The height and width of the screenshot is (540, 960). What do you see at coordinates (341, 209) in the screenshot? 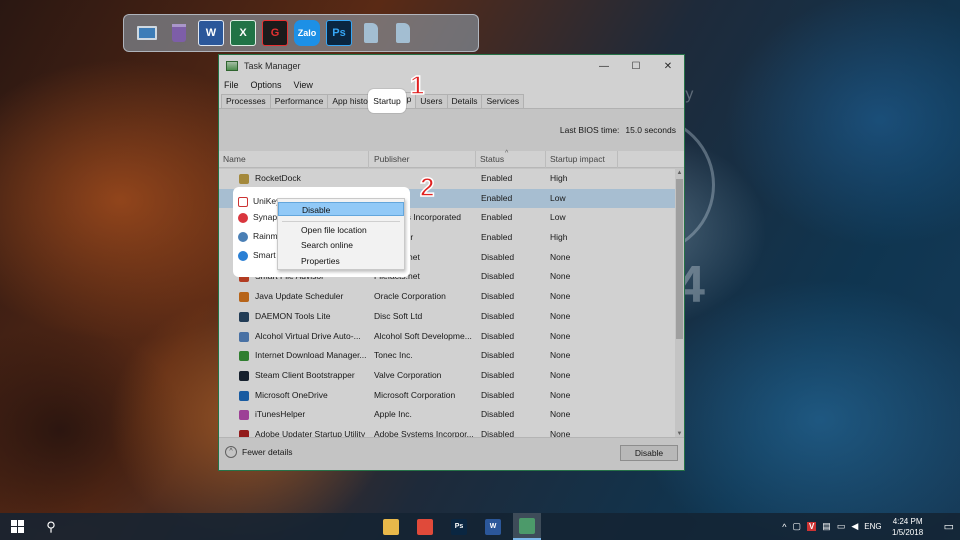
I see `context-menu-disable: Disable` at bounding box center [341, 209].